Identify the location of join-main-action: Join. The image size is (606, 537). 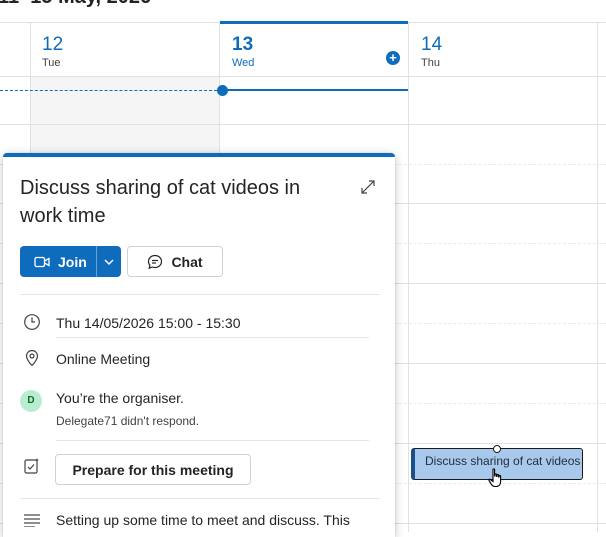
(58, 261).